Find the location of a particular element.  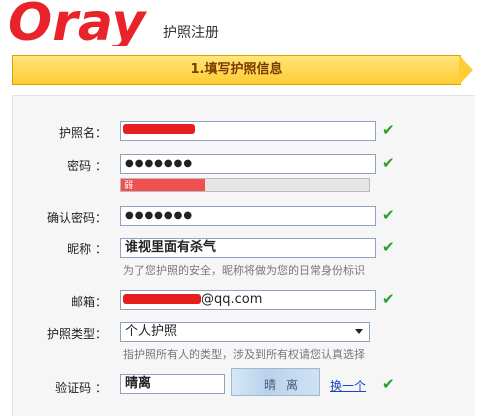

oray-logo: Oray is located at coordinates (77, 23).